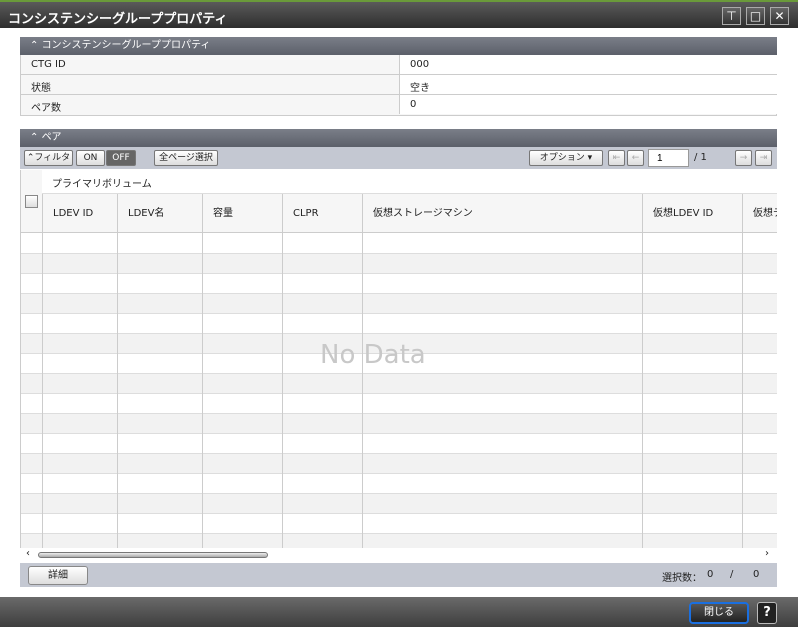  Describe the element at coordinates (759, 213) in the screenshot. I see `column-header-virtual-device: 仮想デ` at that location.